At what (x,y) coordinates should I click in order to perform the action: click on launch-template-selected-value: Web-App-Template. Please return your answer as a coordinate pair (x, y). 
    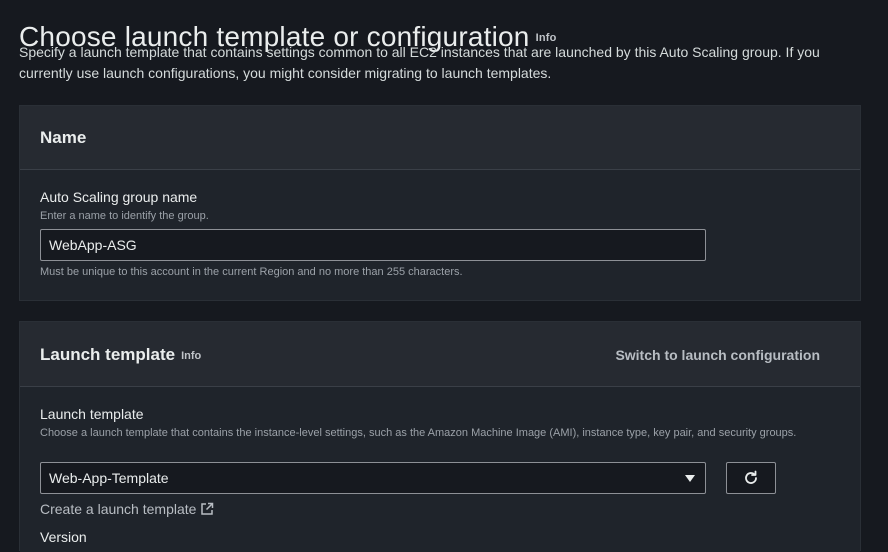
    Looking at the image, I should click on (109, 478).